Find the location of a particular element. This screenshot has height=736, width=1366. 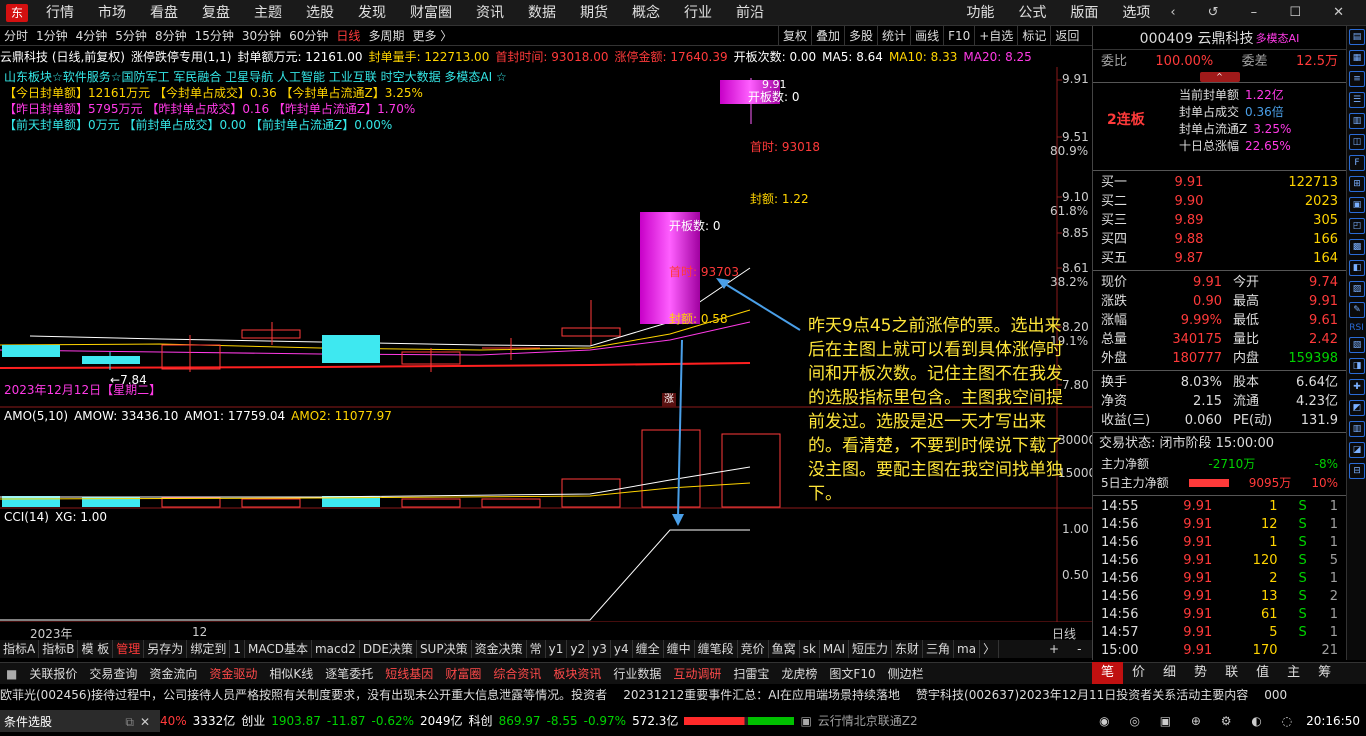

bid-row: 买五 9.87 164 is located at coordinates (1219, 258).